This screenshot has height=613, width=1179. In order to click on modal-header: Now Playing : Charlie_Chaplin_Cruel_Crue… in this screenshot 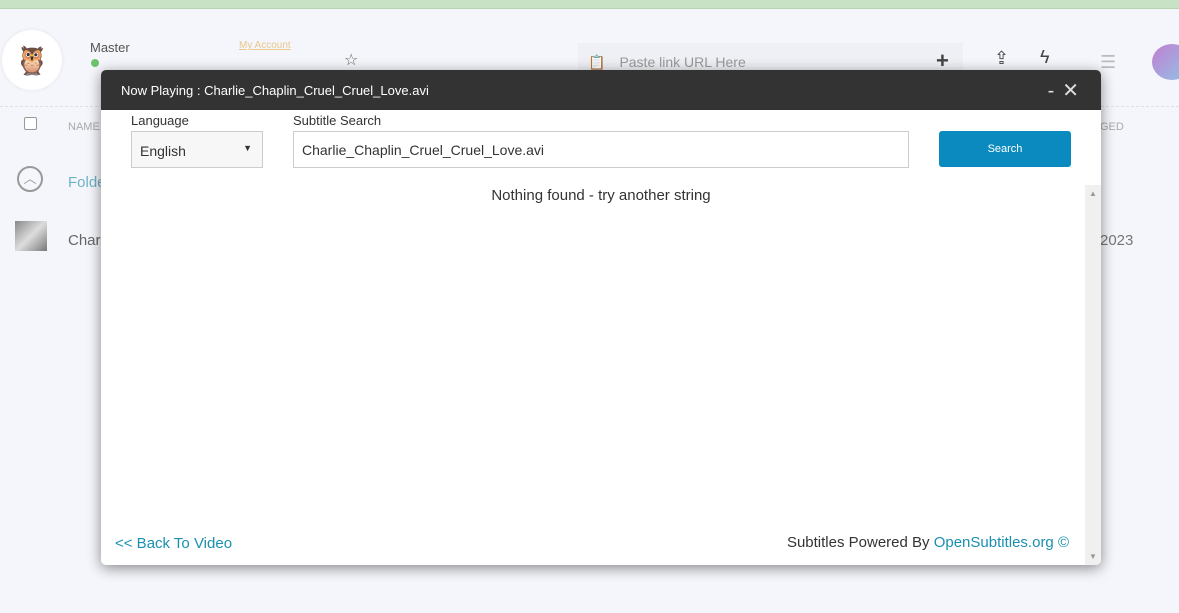, I will do `click(601, 90)`.